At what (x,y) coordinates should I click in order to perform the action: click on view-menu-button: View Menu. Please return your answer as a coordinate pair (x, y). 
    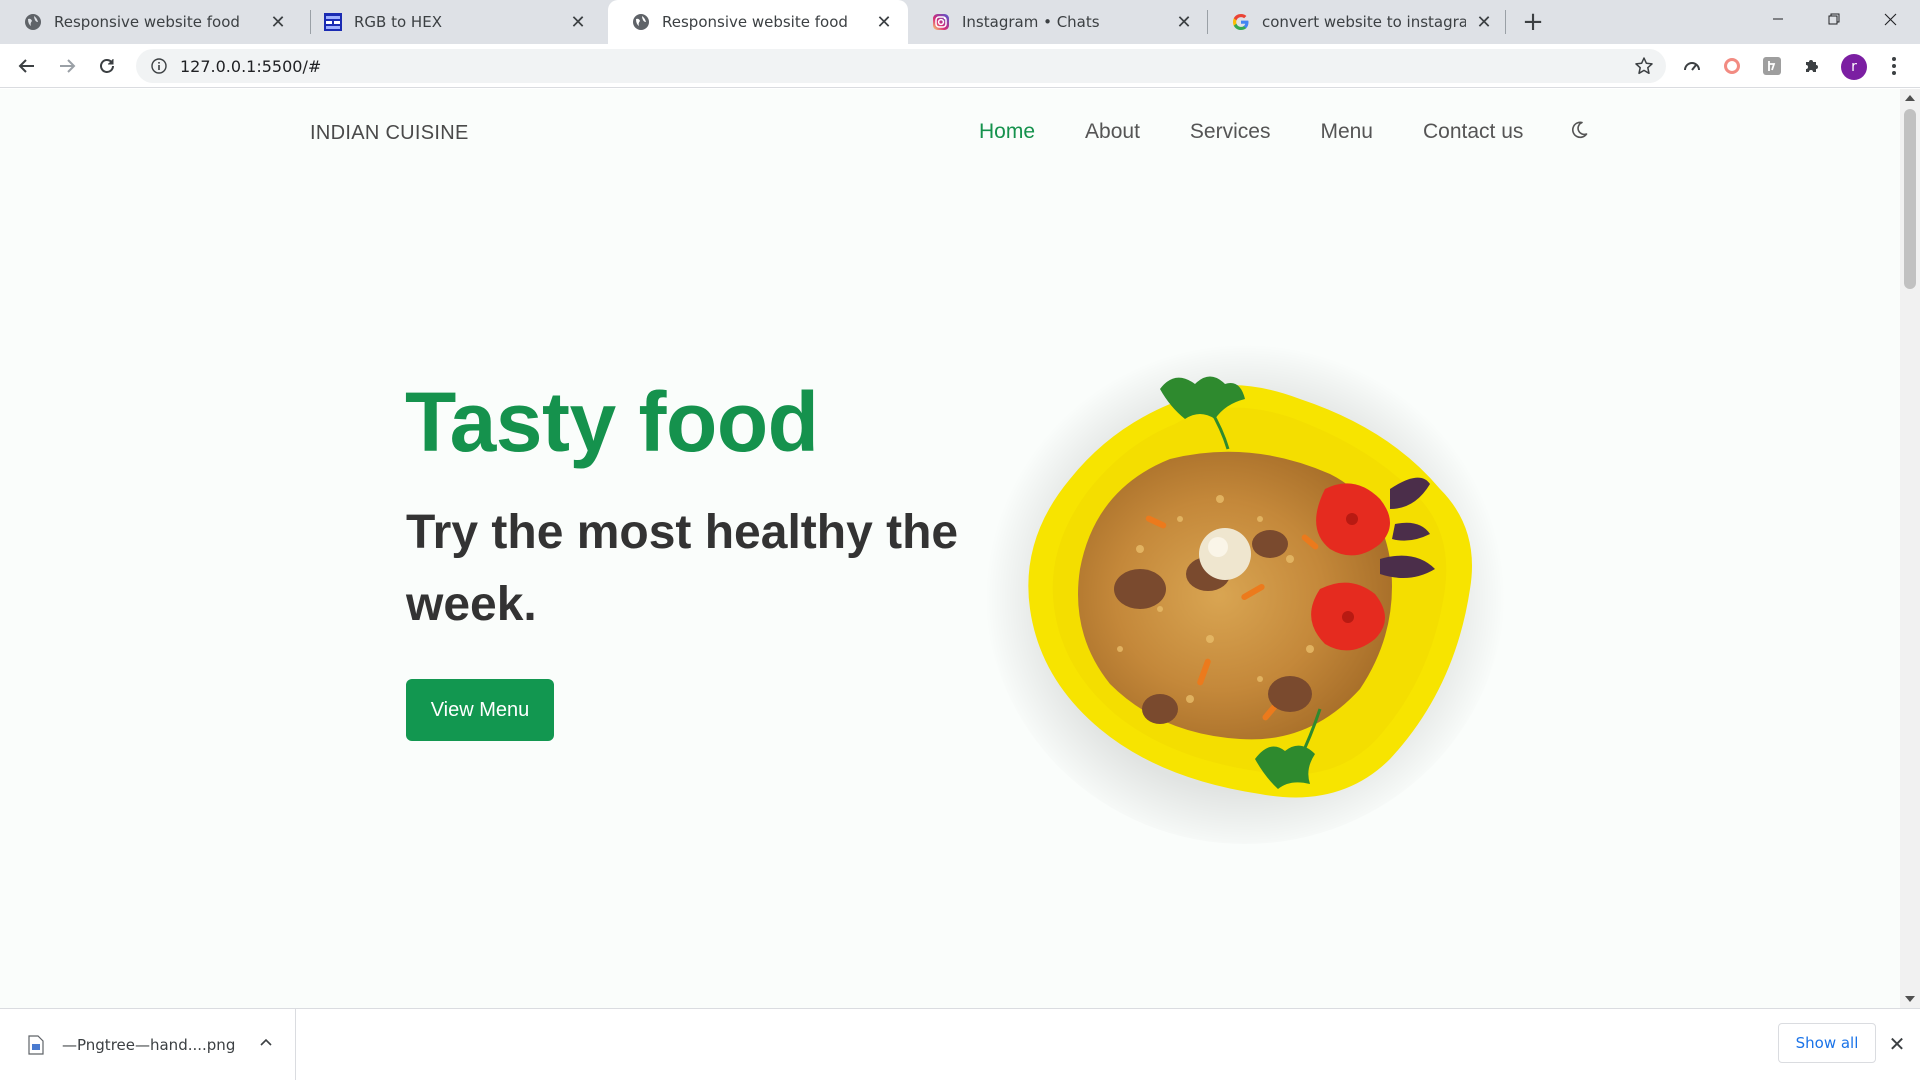
    Looking at the image, I should click on (480, 710).